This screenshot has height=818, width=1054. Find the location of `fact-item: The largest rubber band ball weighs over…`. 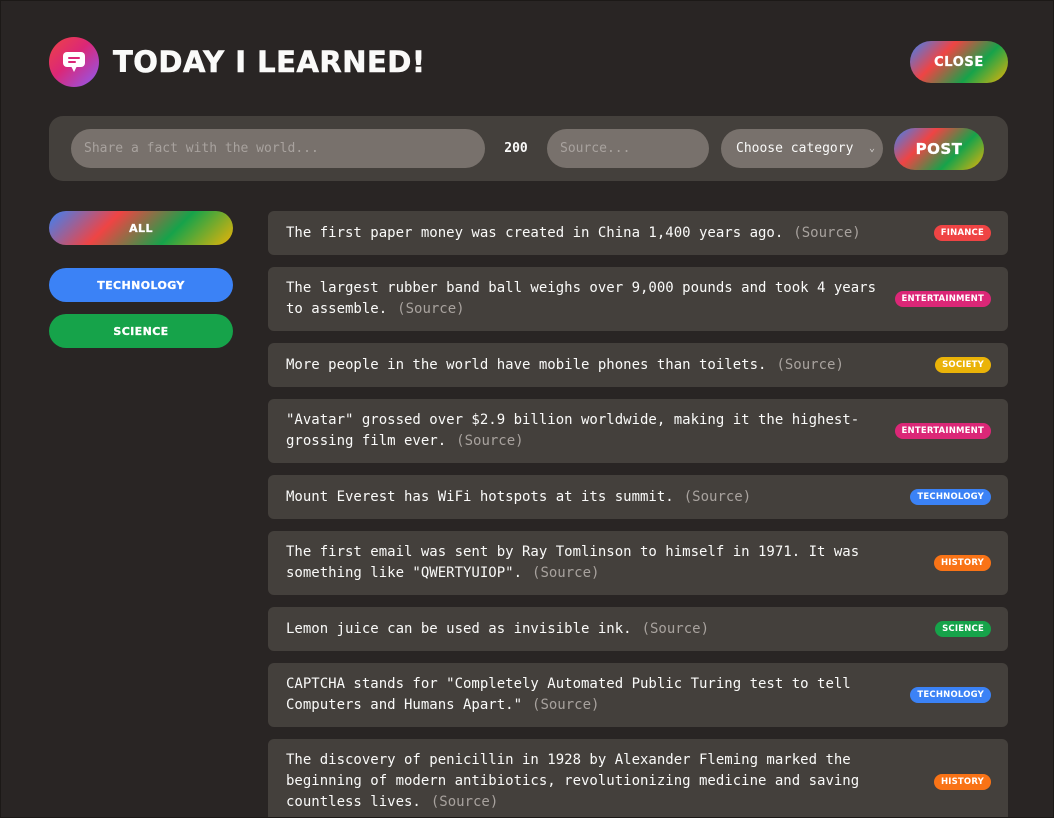

fact-item: The largest rubber band ball weighs over… is located at coordinates (638, 299).